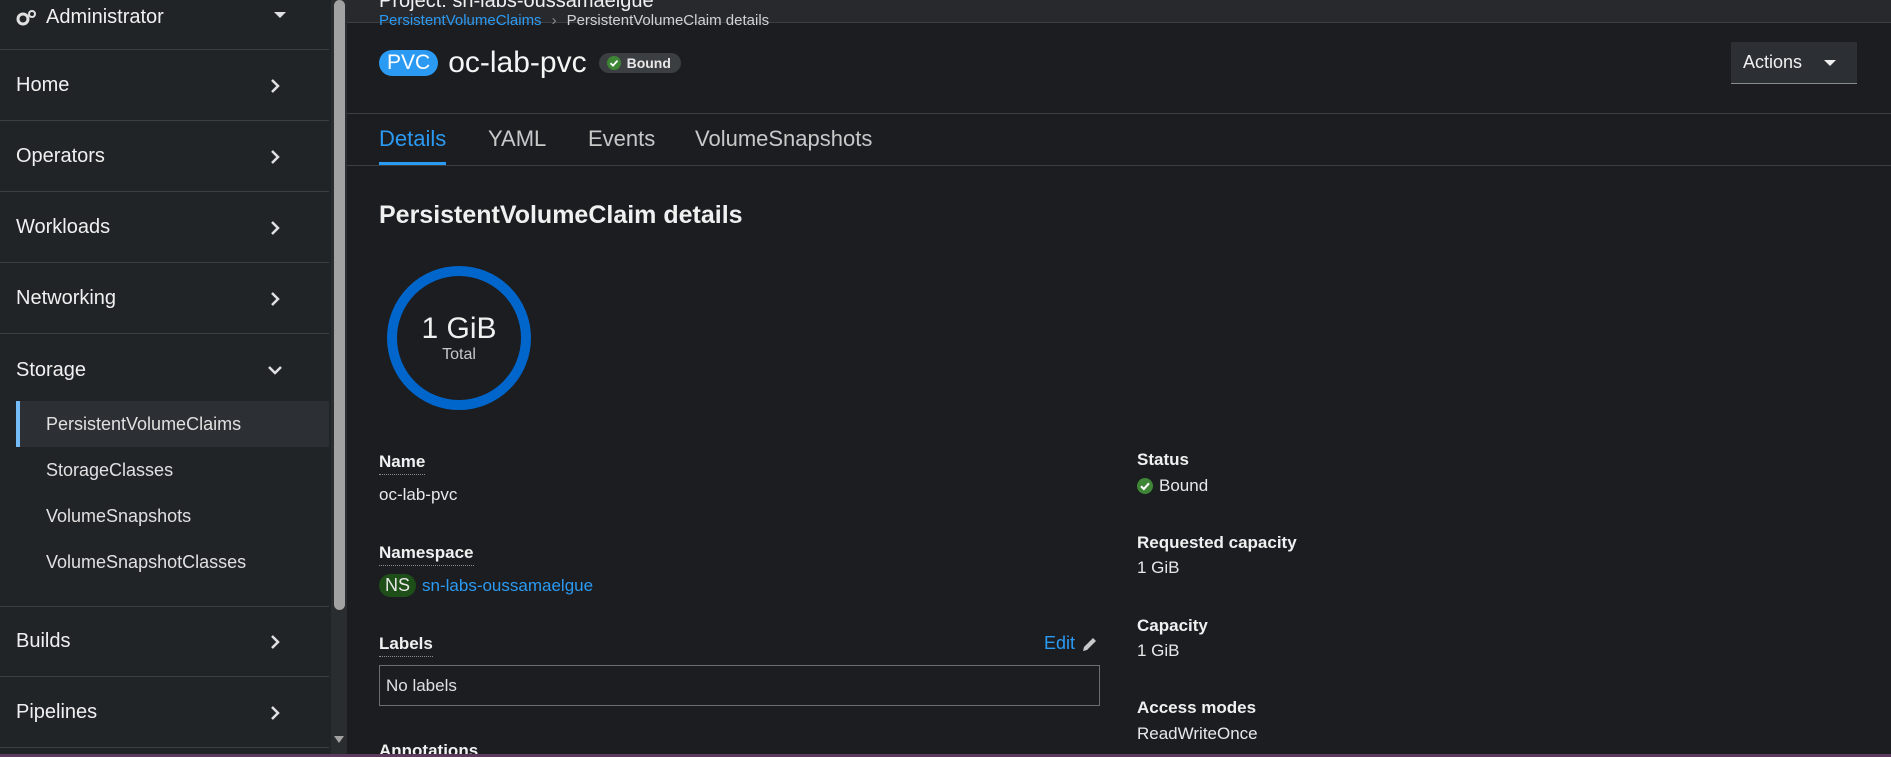  What do you see at coordinates (43, 641) in the screenshot?
I see `nav-builds-label: Builds` at bounding box center [43, 641].